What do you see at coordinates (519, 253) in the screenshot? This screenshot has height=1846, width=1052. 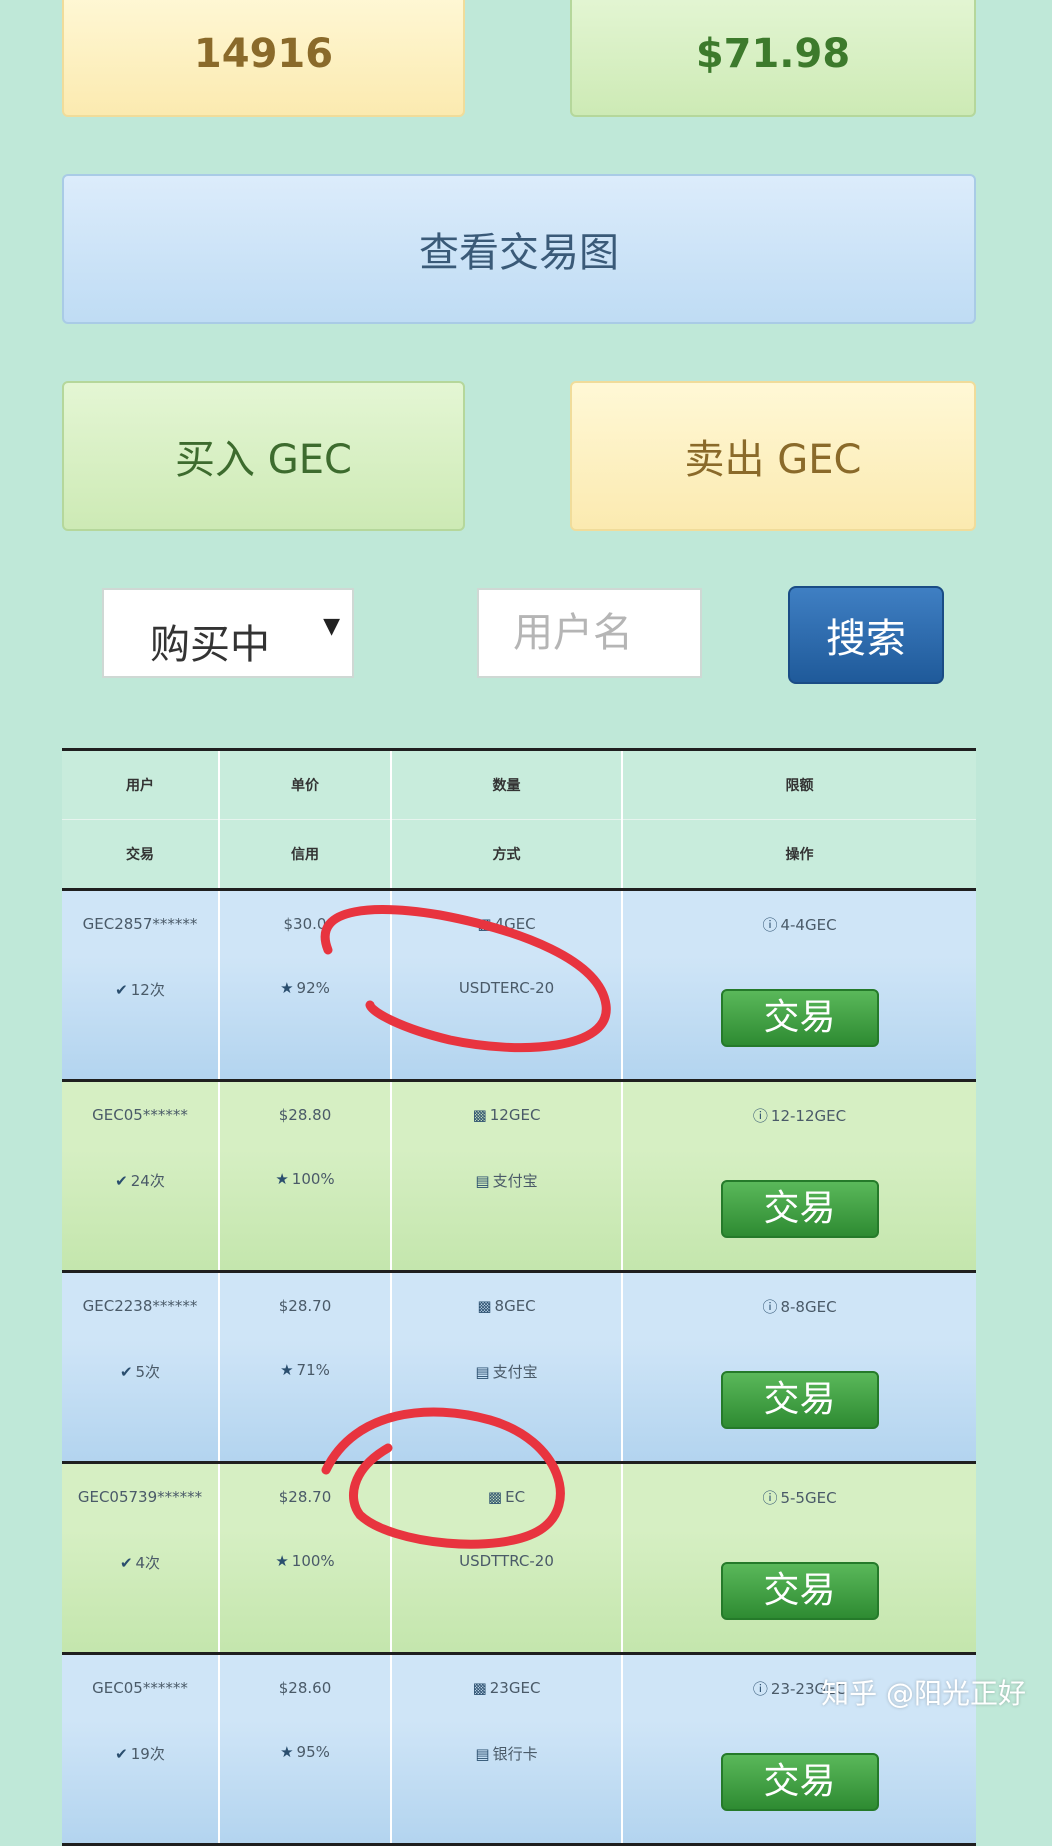 I see `view-chart-label: 查看交易图` at bounding box center [519, 253].